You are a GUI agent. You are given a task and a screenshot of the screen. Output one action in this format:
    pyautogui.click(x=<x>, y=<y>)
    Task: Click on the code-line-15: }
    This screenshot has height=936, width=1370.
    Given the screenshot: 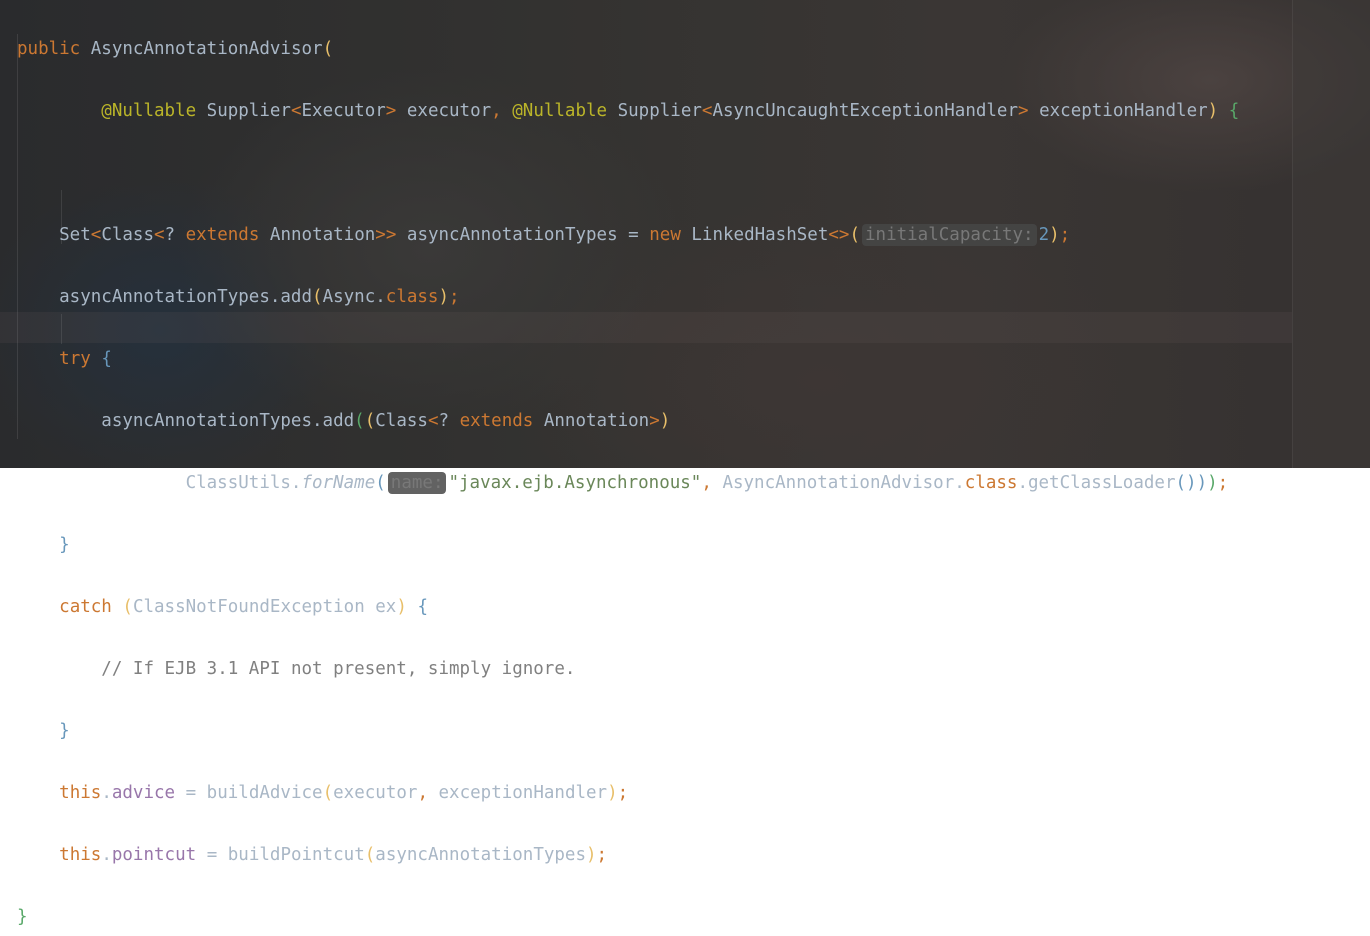 What is the action you would take?
    pyautogui.click(x=22, y=917)
    